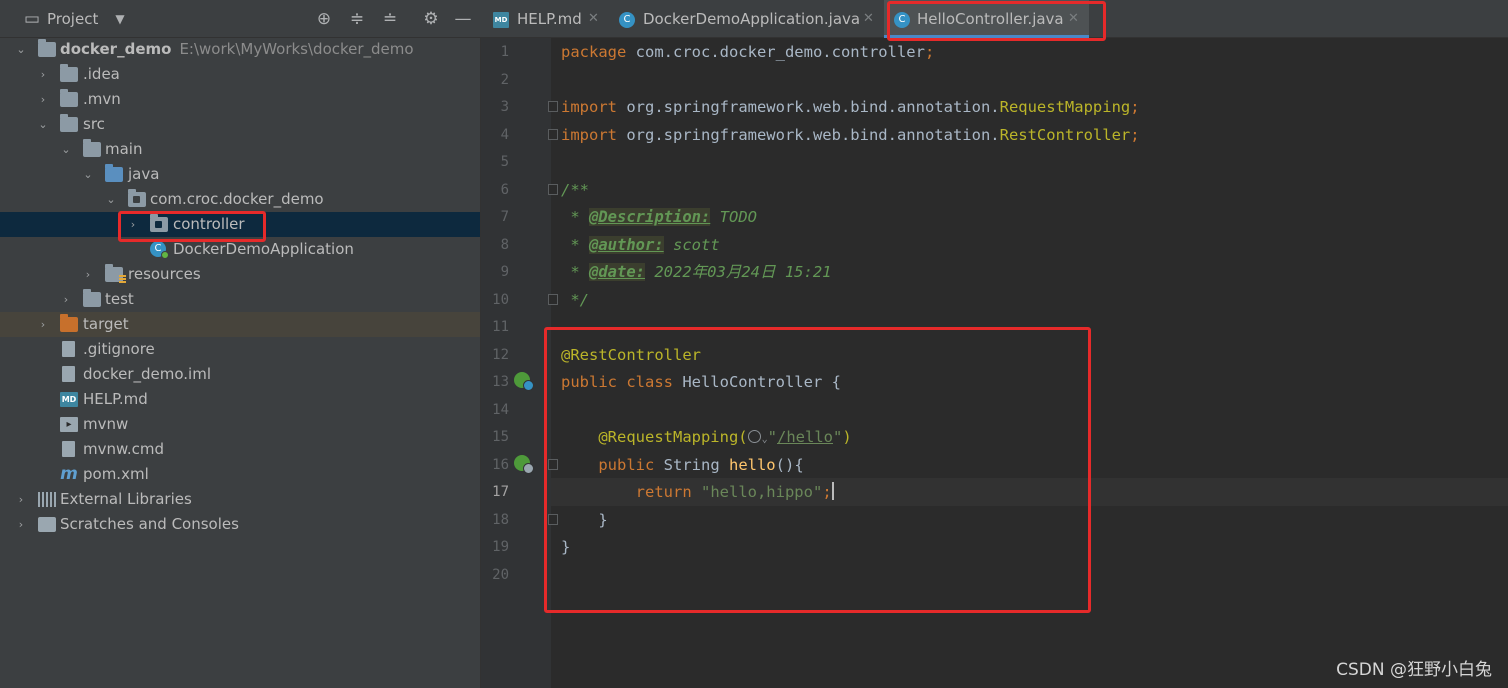  I want to click on spring-bean-icon, so click(524, 381).